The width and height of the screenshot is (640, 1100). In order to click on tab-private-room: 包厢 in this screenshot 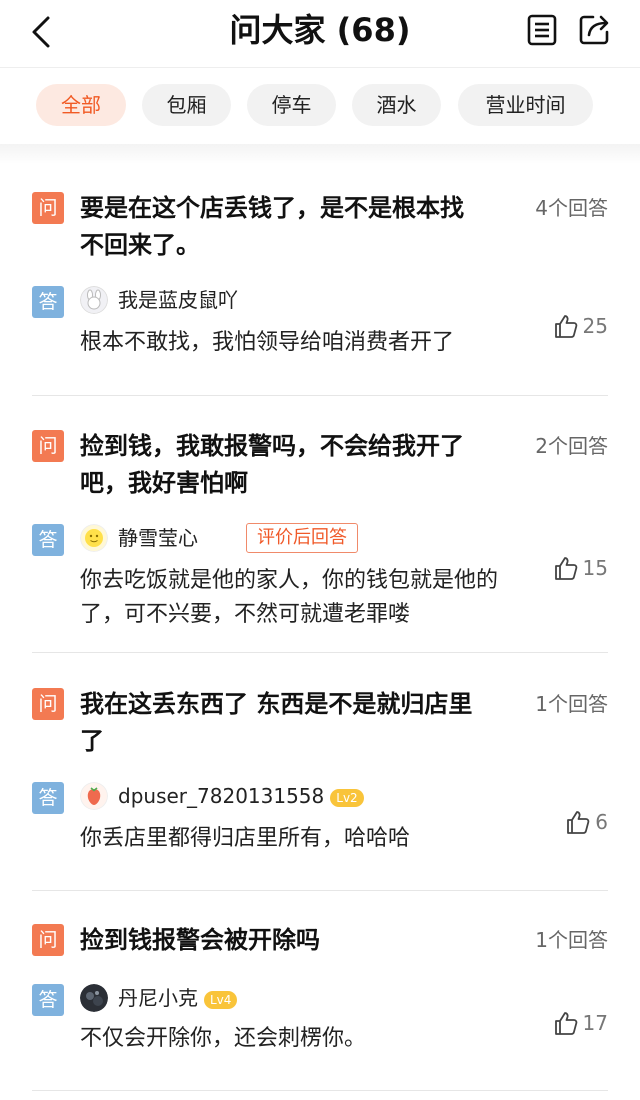, I will do `click(186, 105)`.